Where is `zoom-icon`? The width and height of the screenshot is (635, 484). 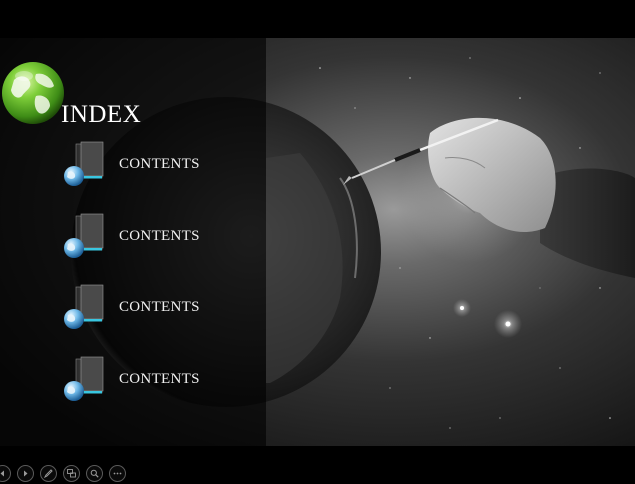
zoom-icon is located at coordinates (94, 473).